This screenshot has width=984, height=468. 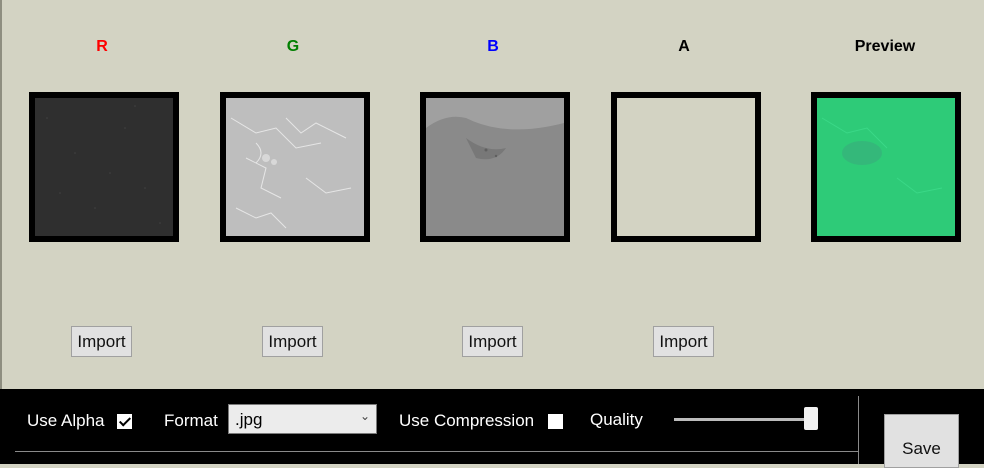 I want to click on use-alpha-label: Use Alpha, so click(x=66, y=420).